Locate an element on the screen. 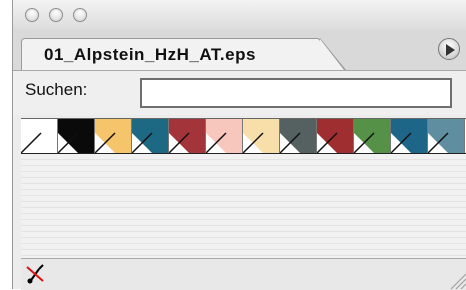 This screenshot has width=466, height=290. minimize-window-button is located at coordinates (56, 15).